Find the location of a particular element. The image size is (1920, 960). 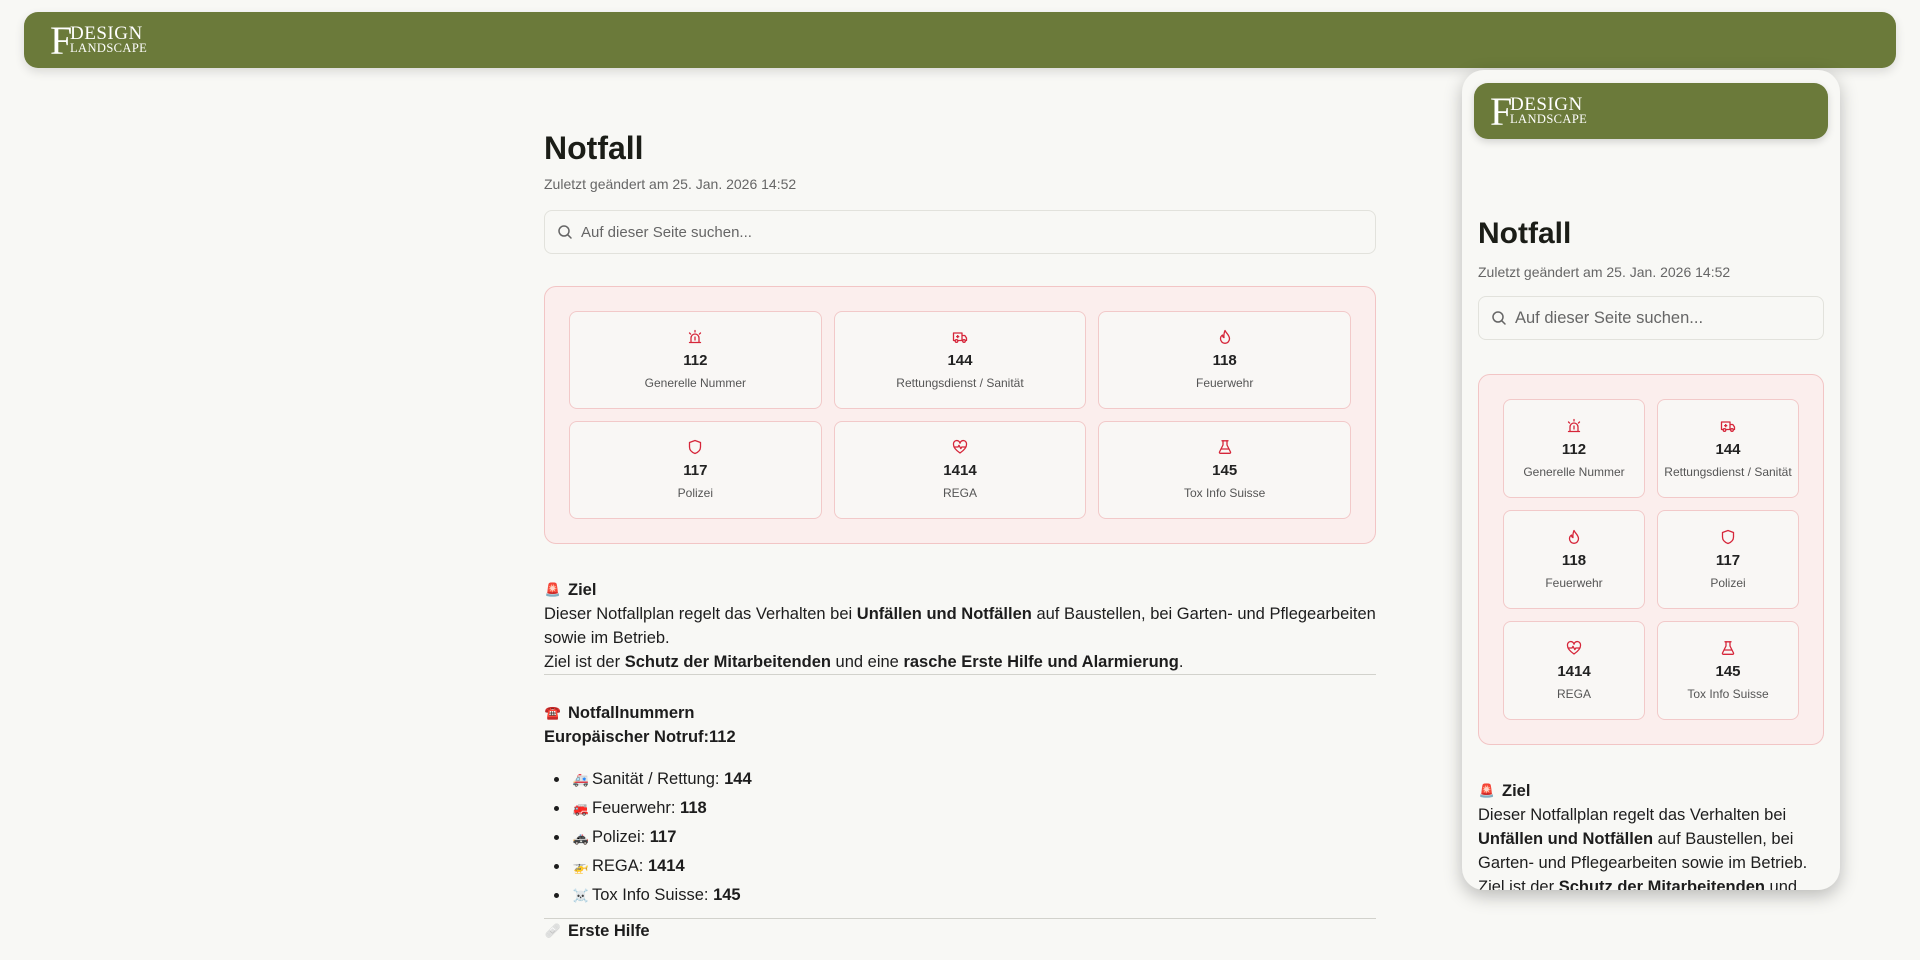

skull-emoji-icon: ☠️ is located at coordinates (581, 895).